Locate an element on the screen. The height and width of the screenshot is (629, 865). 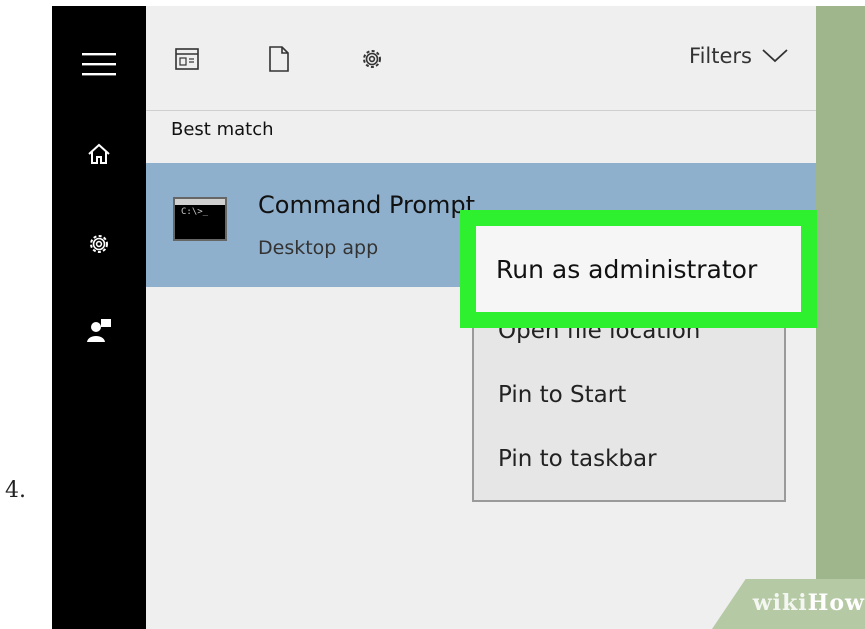
highlight-box: Run as administrator is located at coordinates (638, 269).